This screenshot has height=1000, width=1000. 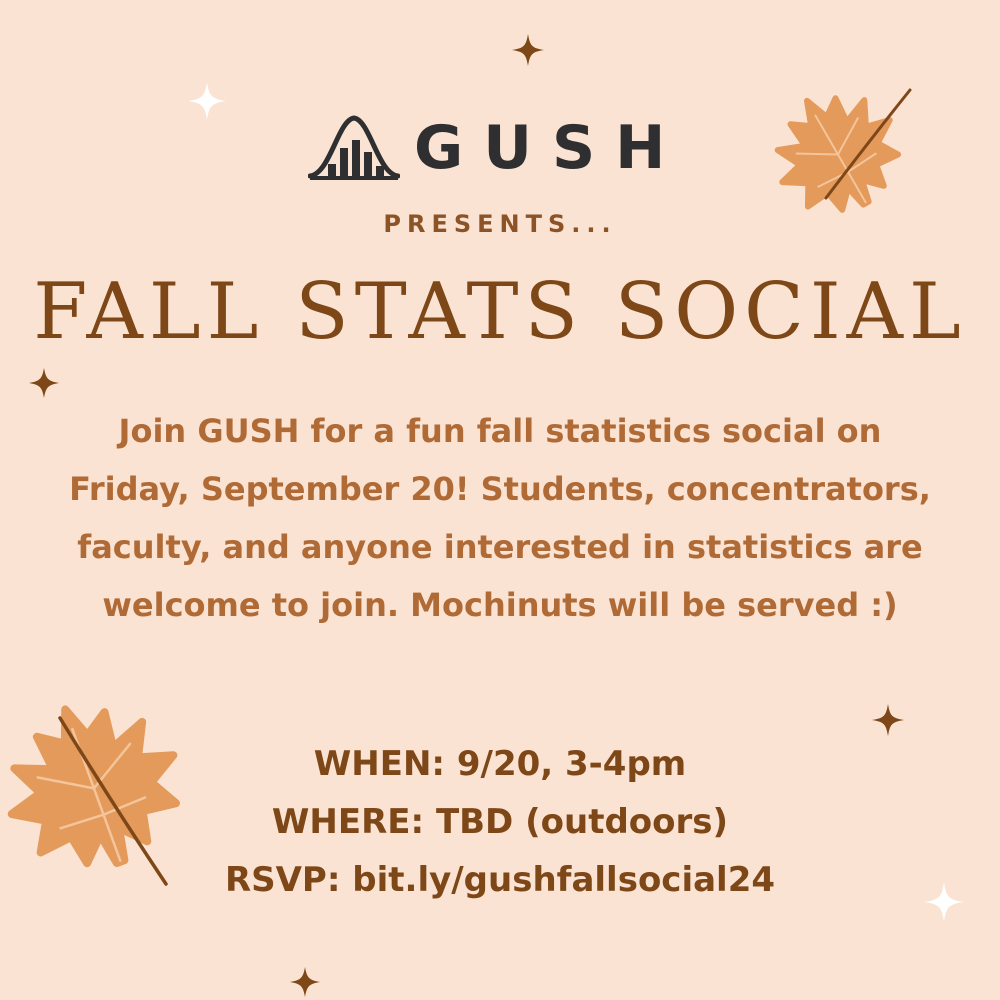 I want to click on event-where: WHERE: TBD (outdoors), so click(x=500, y=822).